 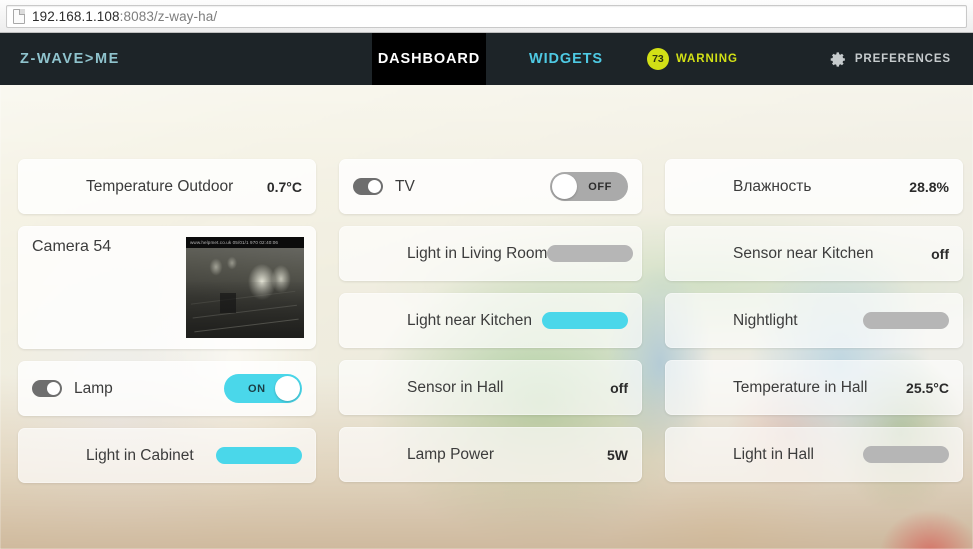 What do you see at coordinates (590, 253) in the screenshot?
I see `light-in-living-room-slider` at bounding box center [590, 253].